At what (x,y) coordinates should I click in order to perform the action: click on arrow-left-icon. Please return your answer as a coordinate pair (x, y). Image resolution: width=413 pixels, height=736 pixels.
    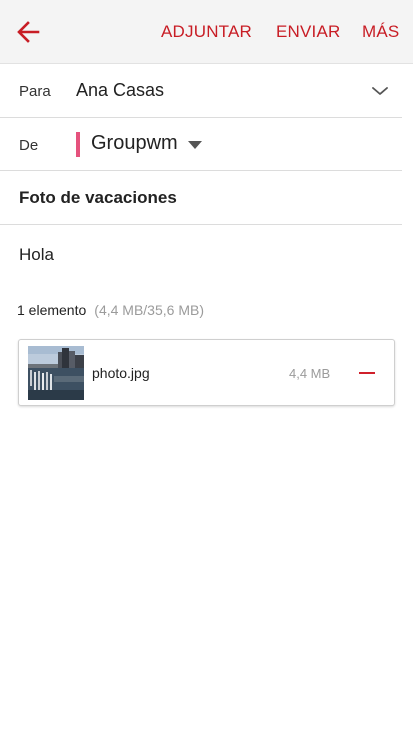
    Looking at the image, I should click on (28, 32).